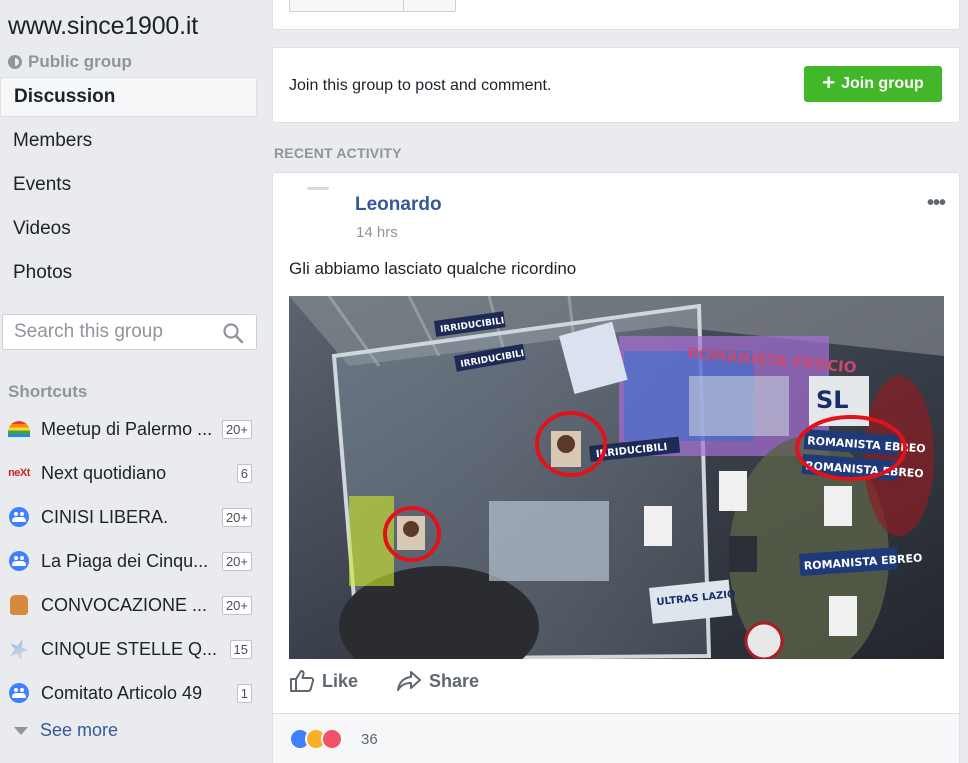  I want to click on shortcut-item: Comitato Articolo 49 1, so click(130, 693).